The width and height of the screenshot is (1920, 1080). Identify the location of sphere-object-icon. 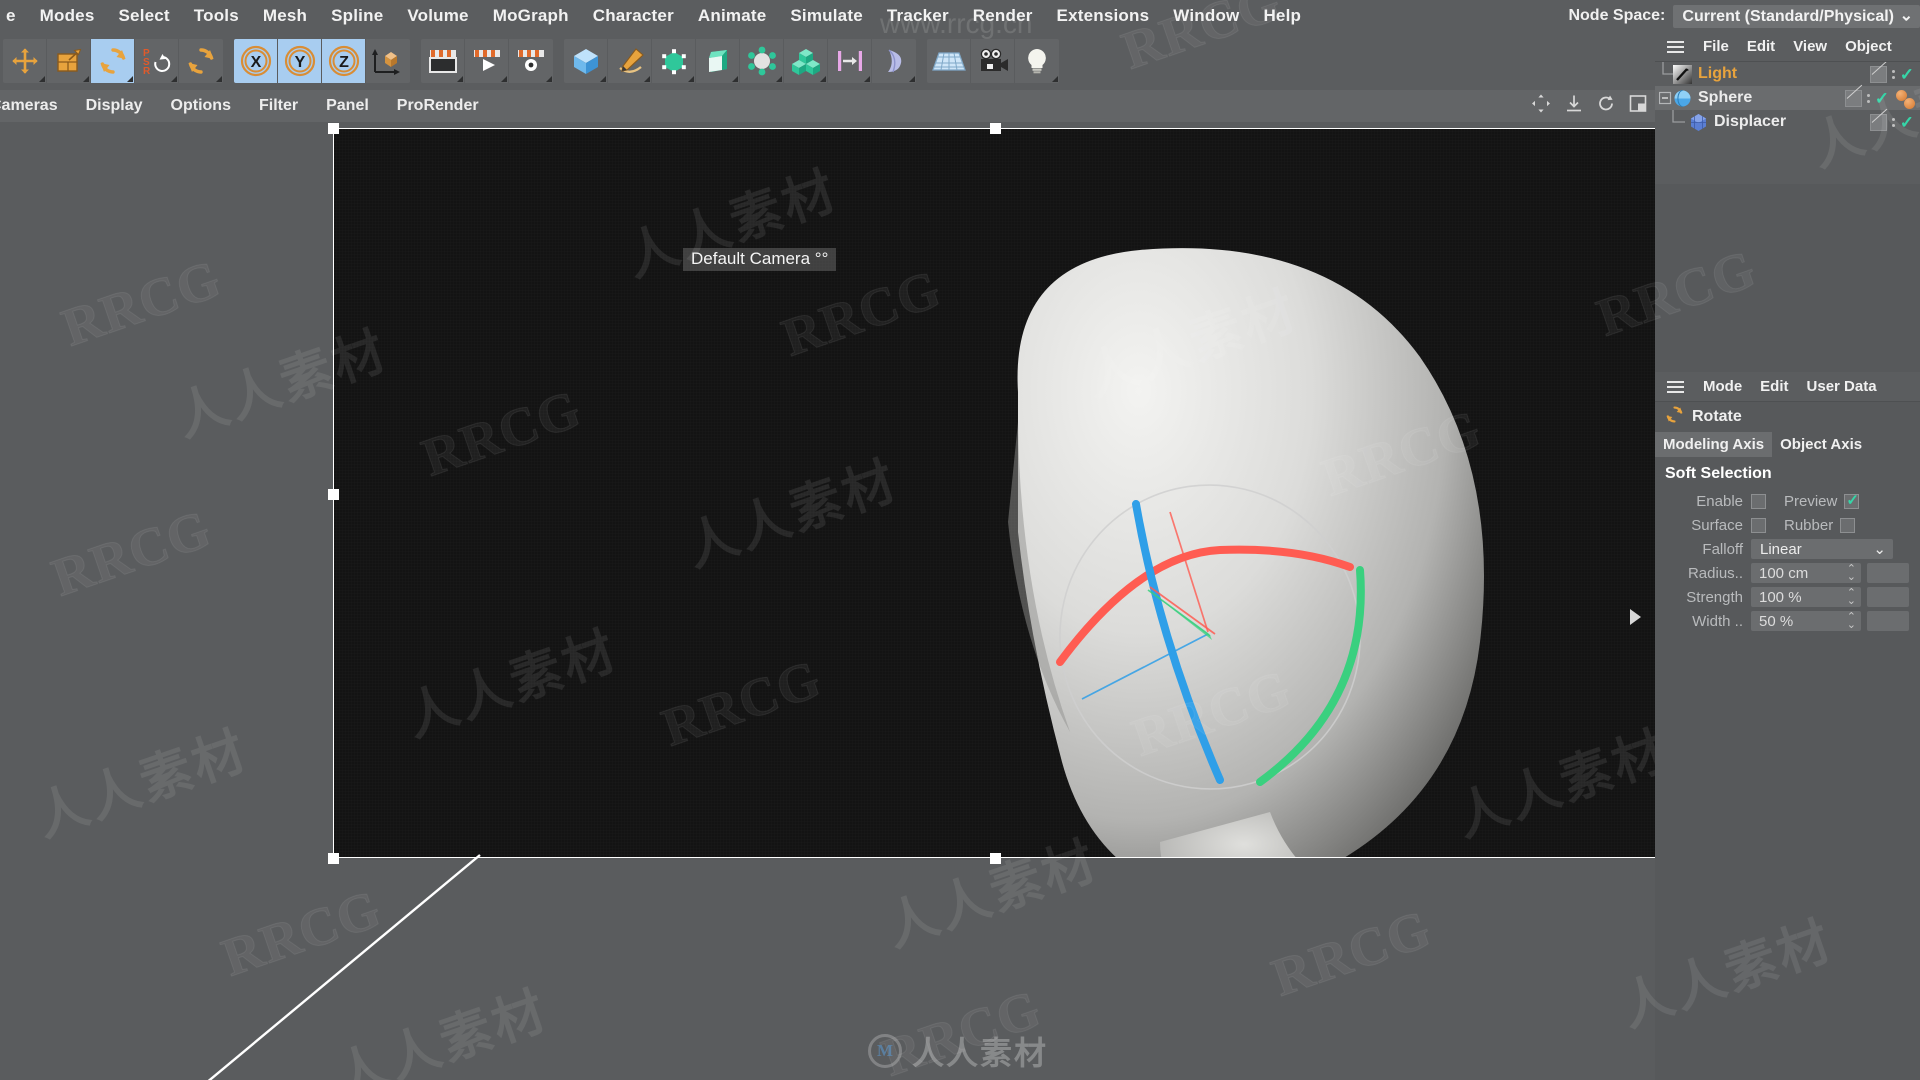
(1682, 98).